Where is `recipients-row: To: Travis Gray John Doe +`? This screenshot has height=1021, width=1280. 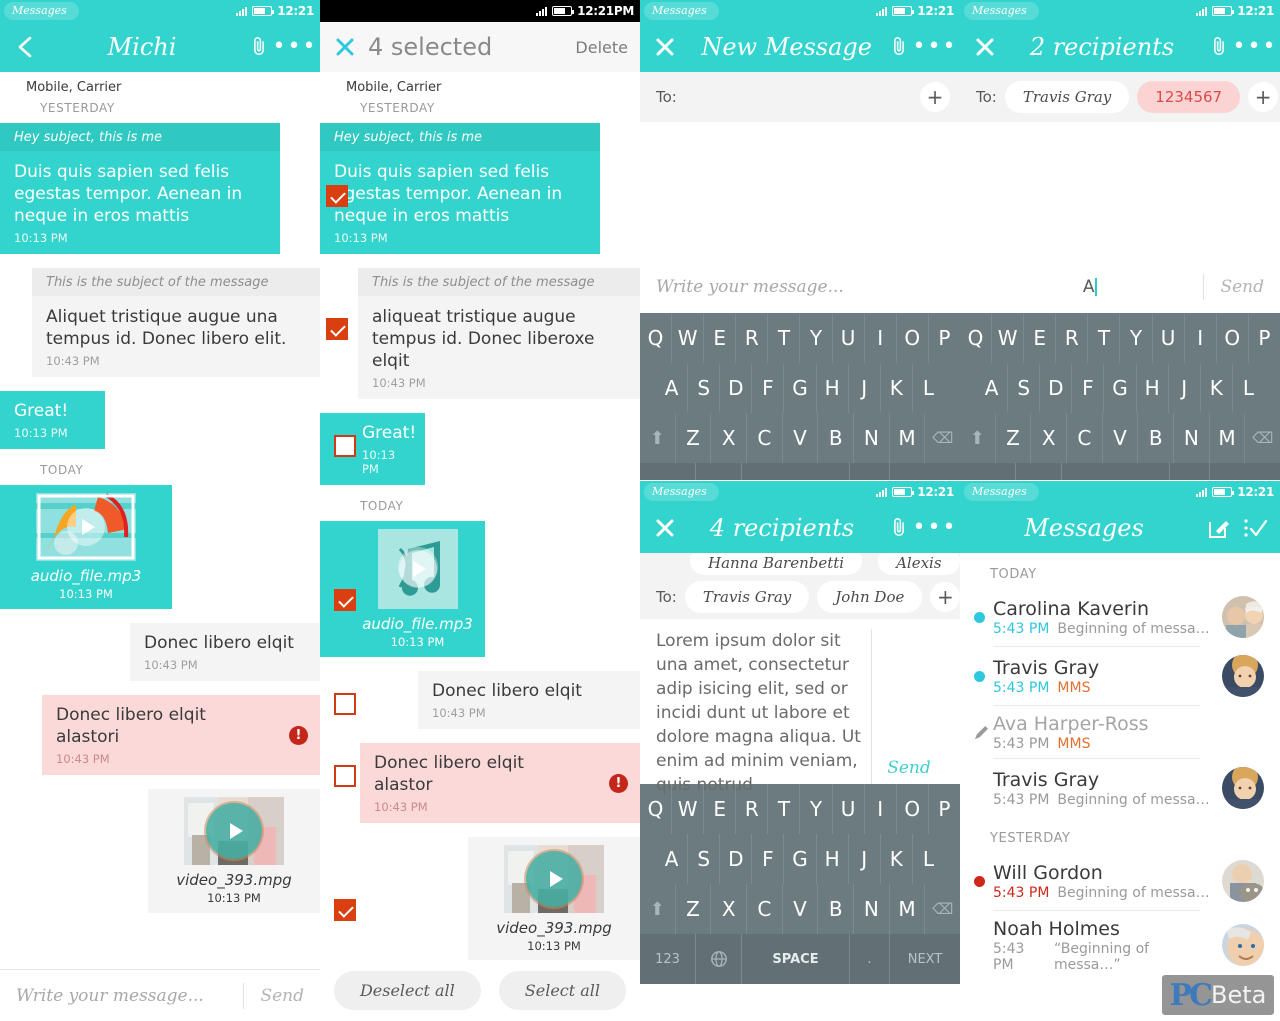 recipients-row: To: Travis Gray John Doe + is located at coordinates (800, 597).